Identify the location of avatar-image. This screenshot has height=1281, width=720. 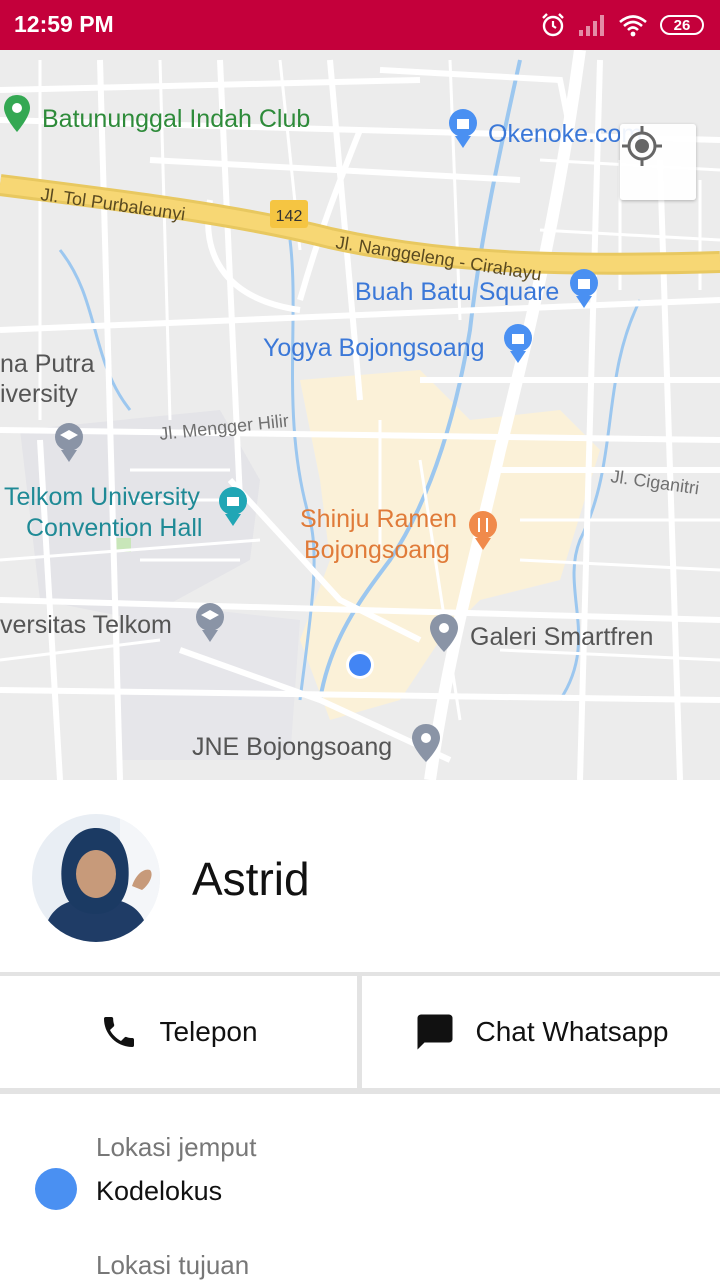
(96, 878).